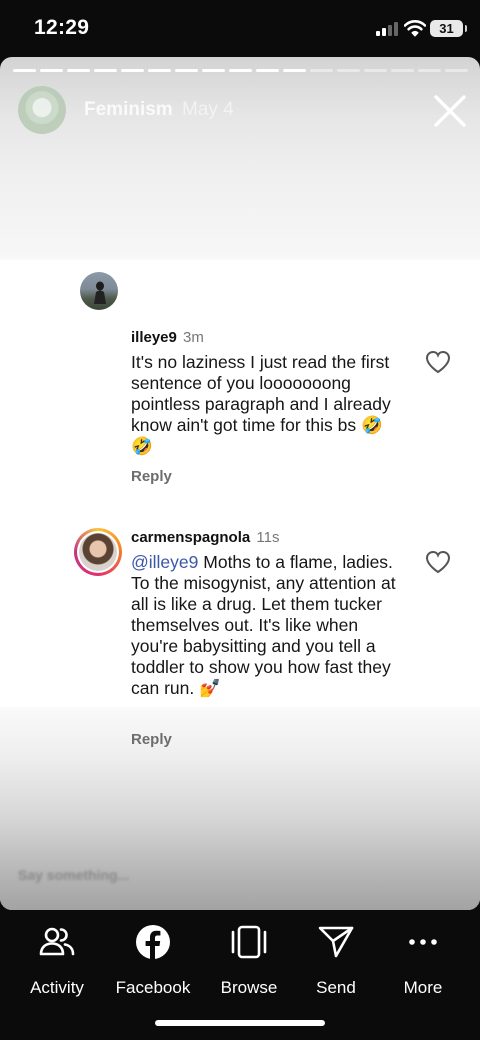 The height and width of the screenshot is (1040, 480). Describe the element at coordinates (154, 337) in the screenshot. I see `comment-username: illeye9` at that location.